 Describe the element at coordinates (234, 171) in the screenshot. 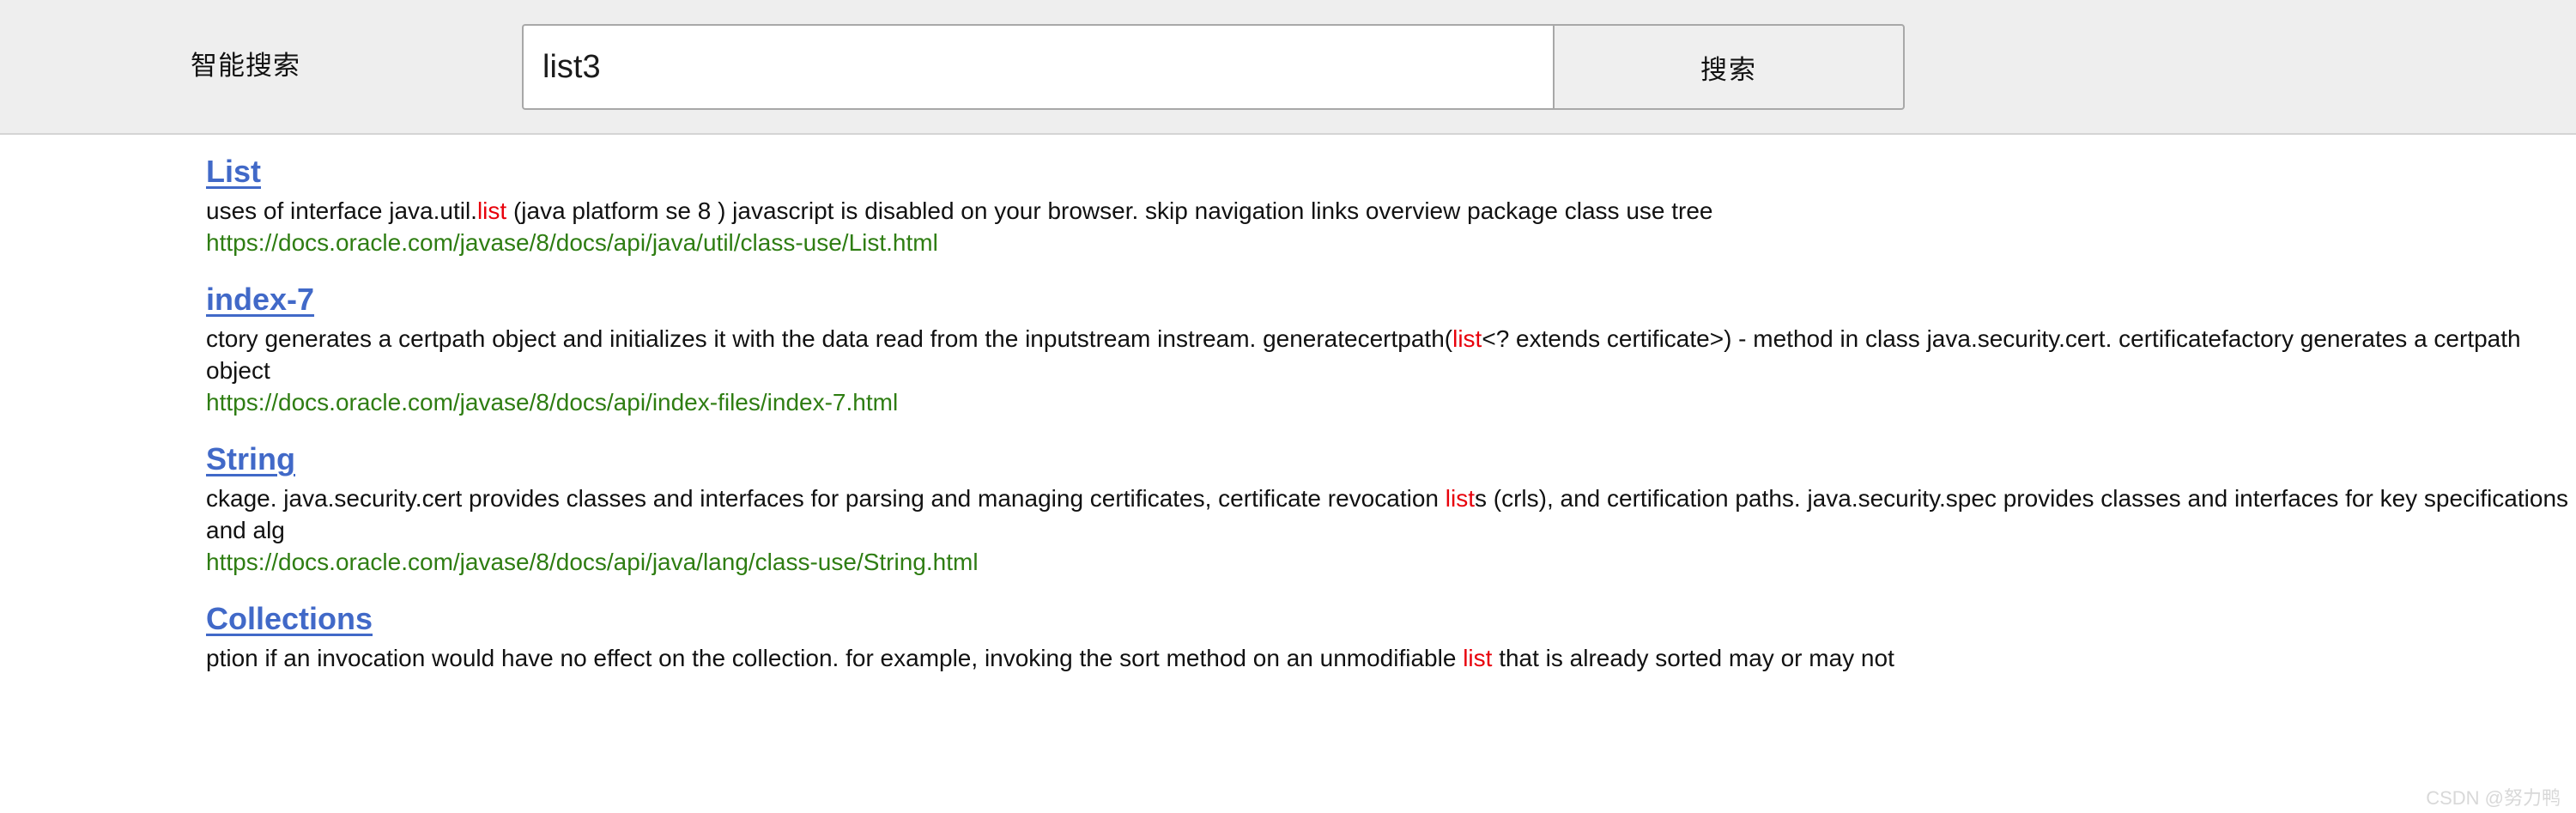

I see `result-title-link: List` at that location.